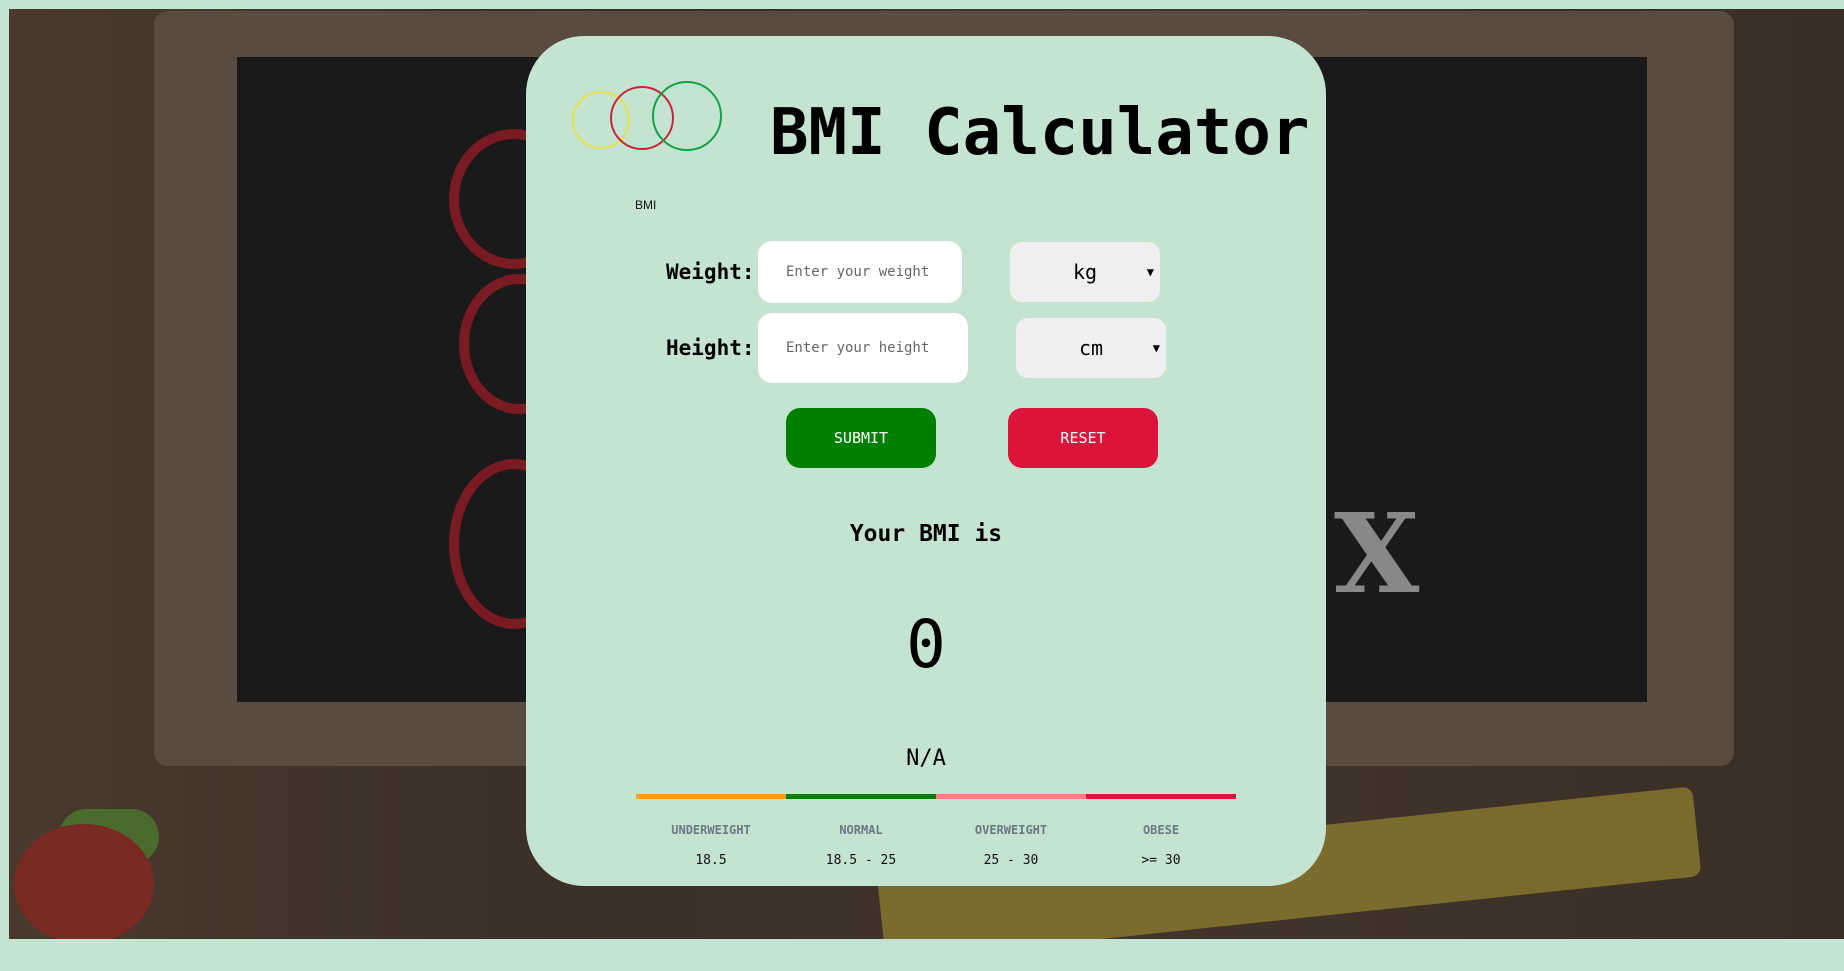  I want to click on bmi-category: N/A, so click(926, 758).